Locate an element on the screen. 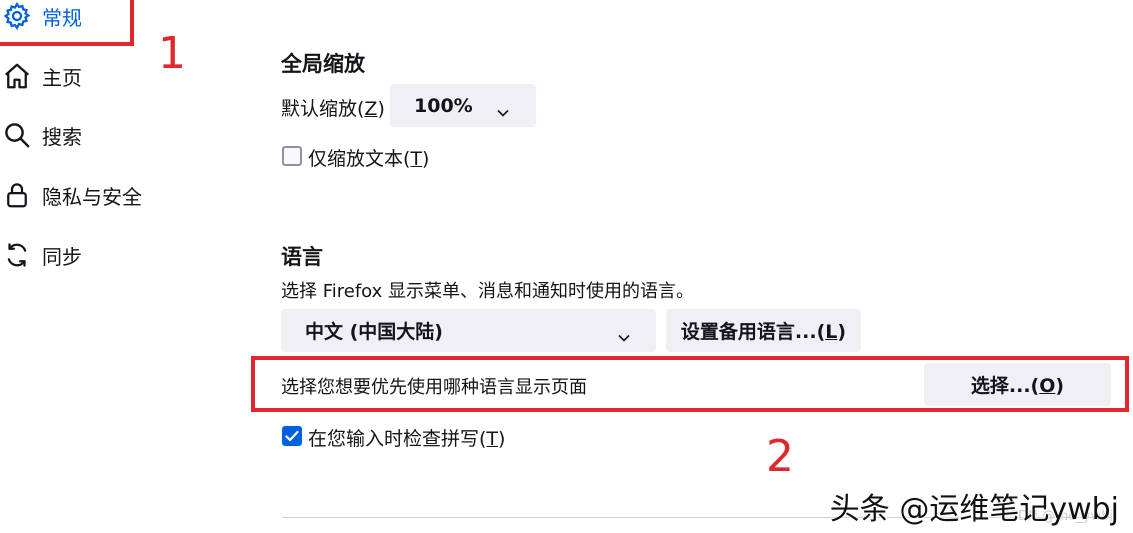 The image size is (1133, 533). sidebar-item-label: 搜索 is located at coordinates (62, 136).